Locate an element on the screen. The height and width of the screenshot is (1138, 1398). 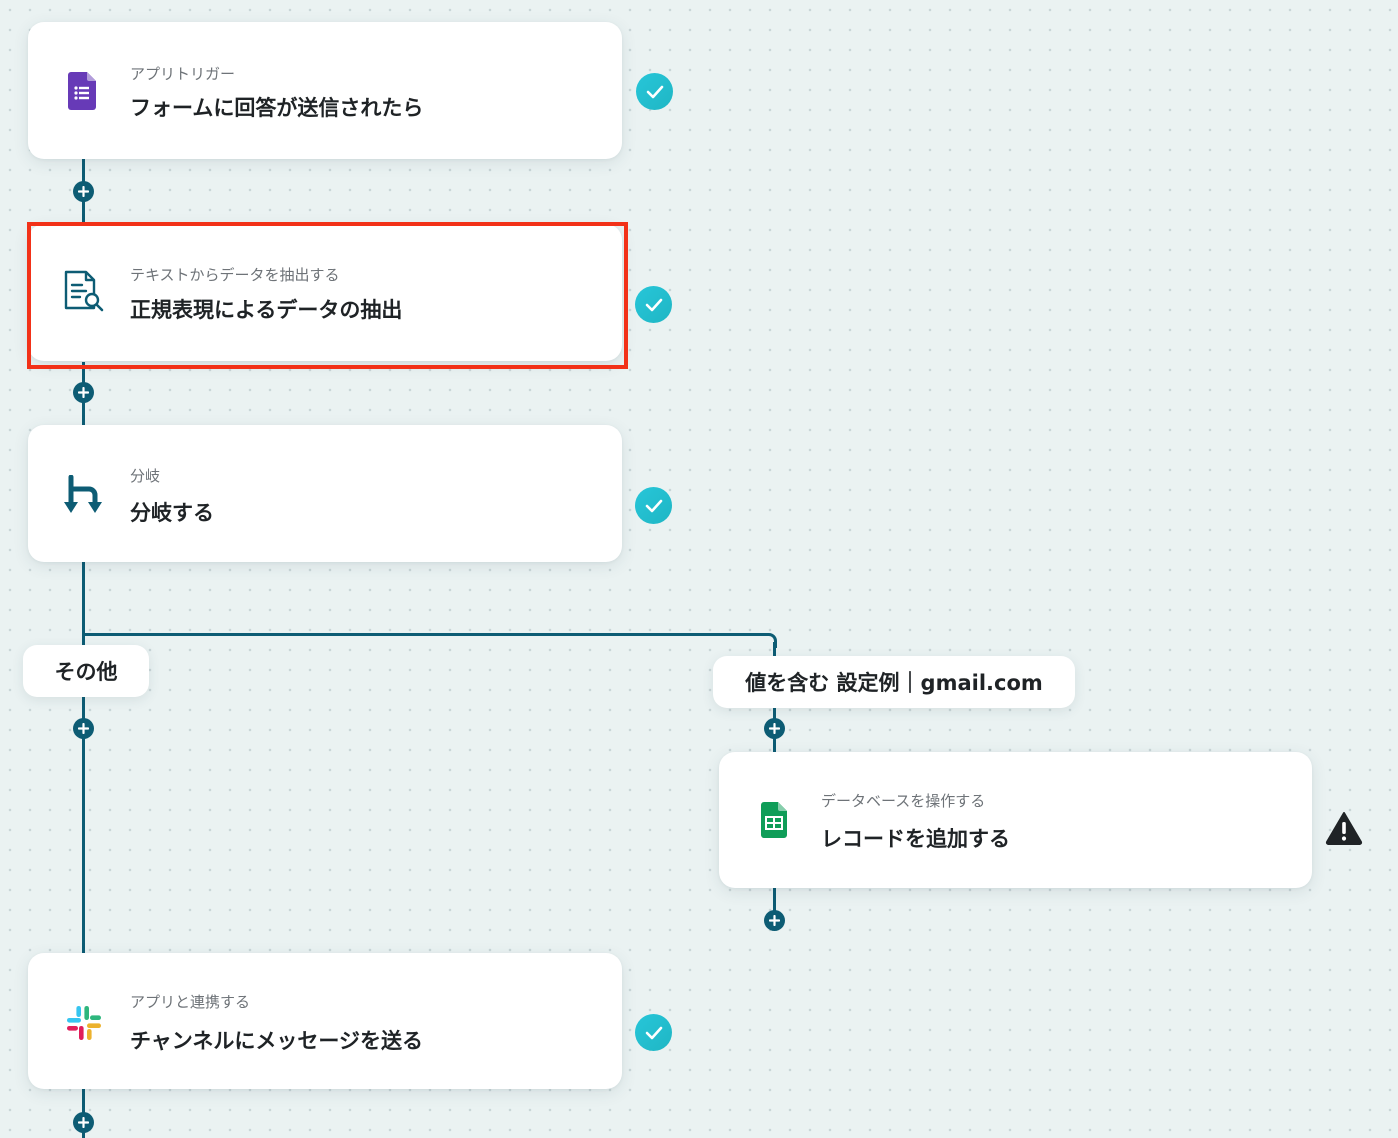
connector-line-right-bottom is located at coordinates (774, 899).